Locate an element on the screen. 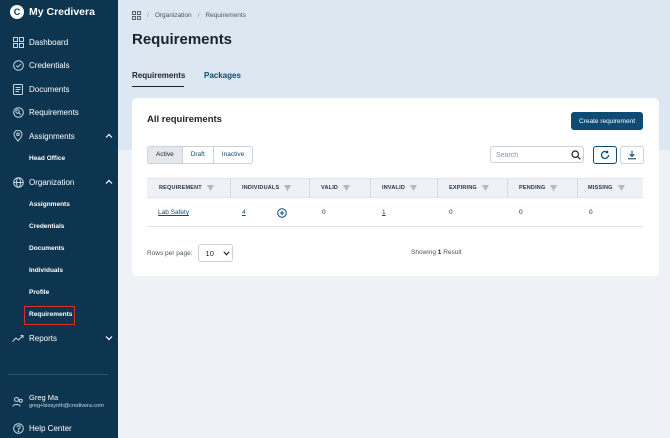 This screenshot has height=438, width=670. sidebar-divider is located at coordinates (58, 374).